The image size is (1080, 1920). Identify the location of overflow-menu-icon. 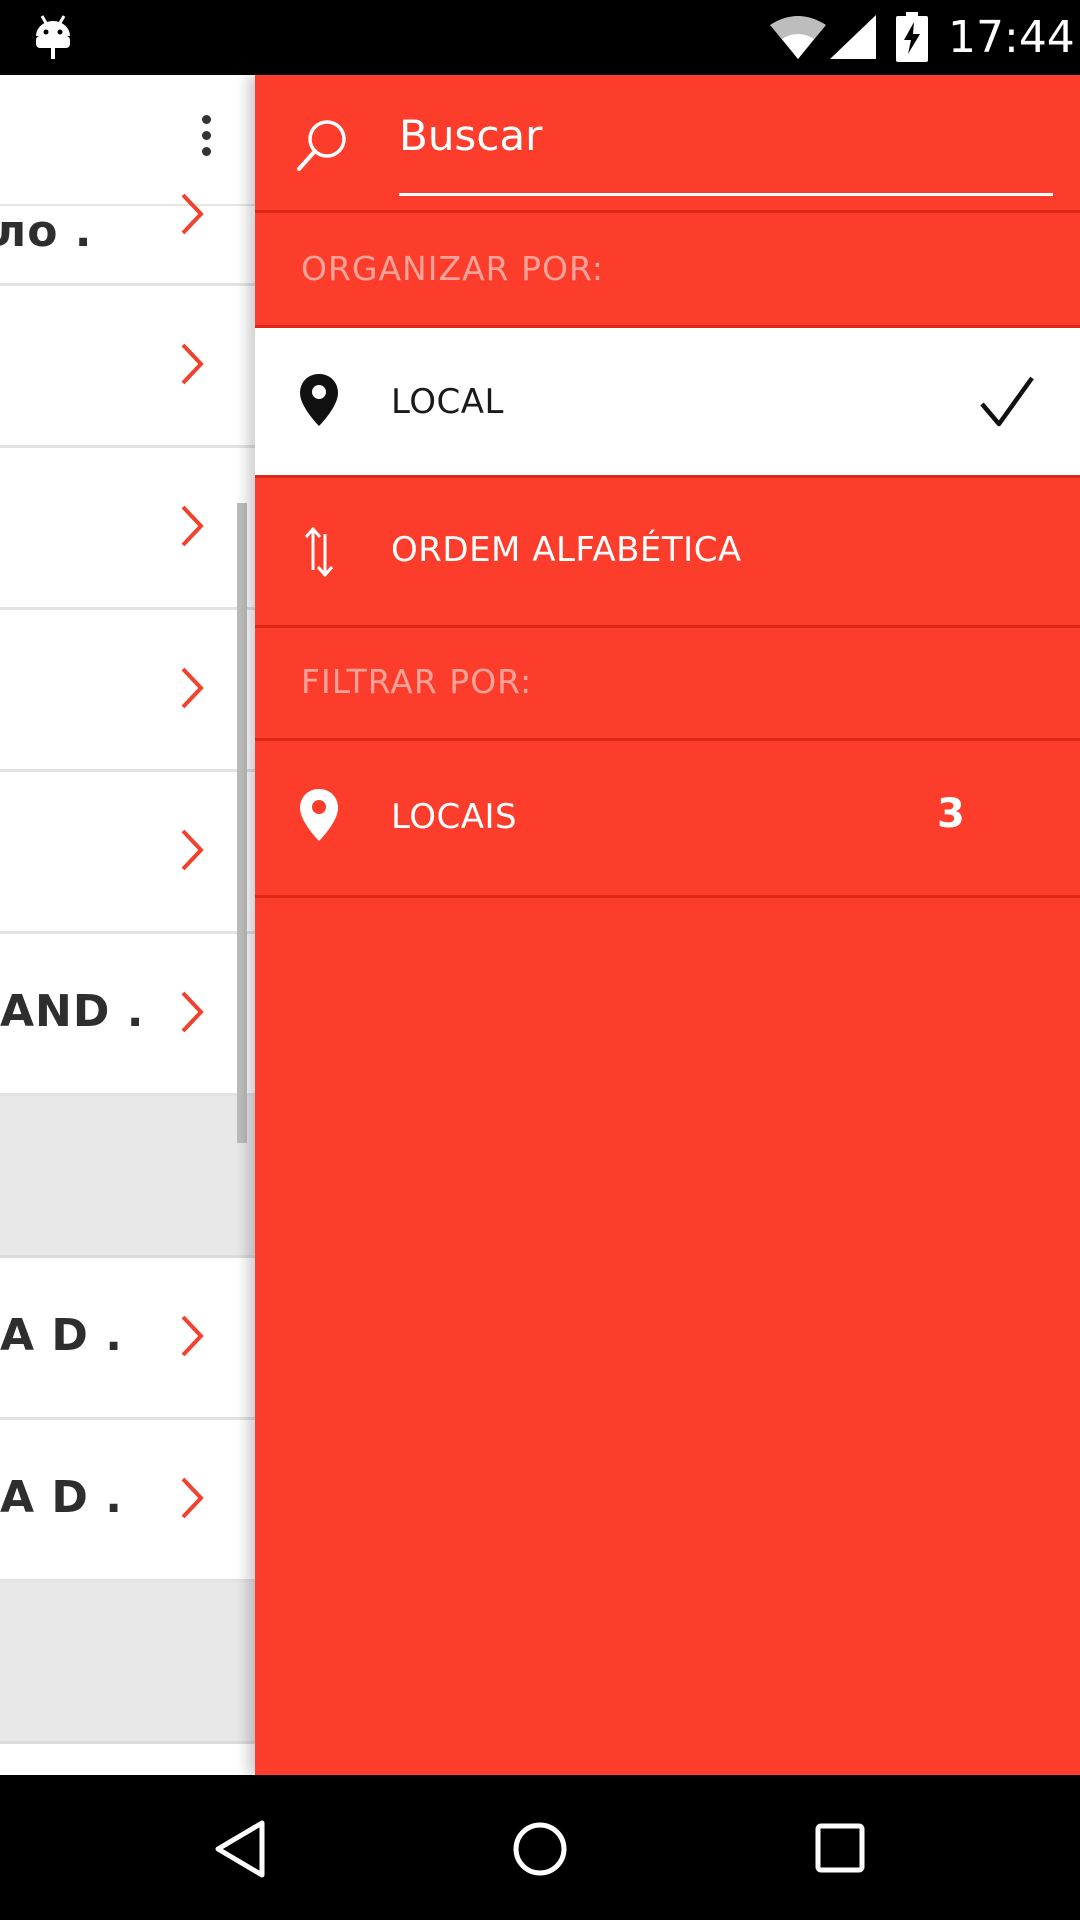
(206, 138).